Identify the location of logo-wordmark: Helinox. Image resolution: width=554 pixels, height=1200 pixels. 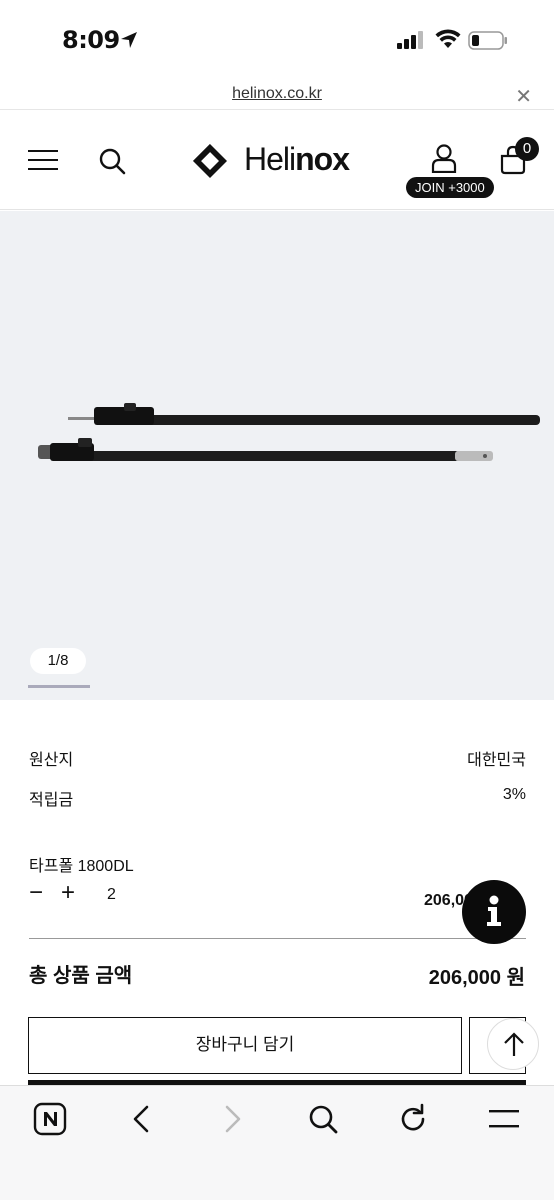
(297, 159).